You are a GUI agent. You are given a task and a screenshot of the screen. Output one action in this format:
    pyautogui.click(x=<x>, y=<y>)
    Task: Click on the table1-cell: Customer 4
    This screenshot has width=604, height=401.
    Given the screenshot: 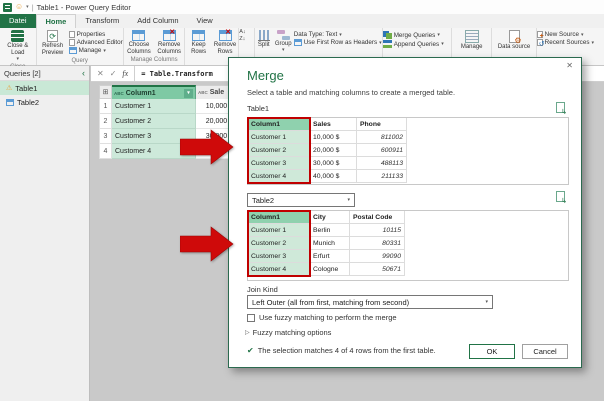 What is the action you would take?
    pyautogui.click(x=279, y=176)
    